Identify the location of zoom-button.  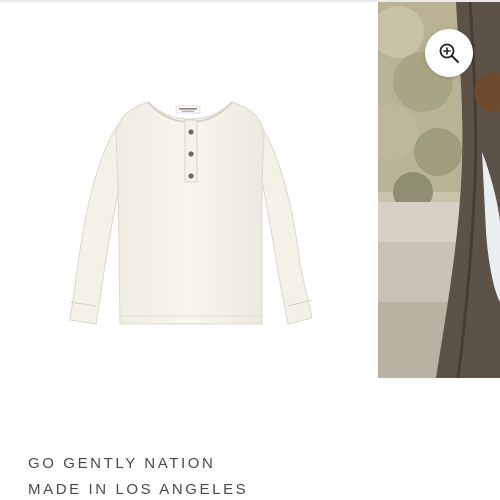
(449, 53).